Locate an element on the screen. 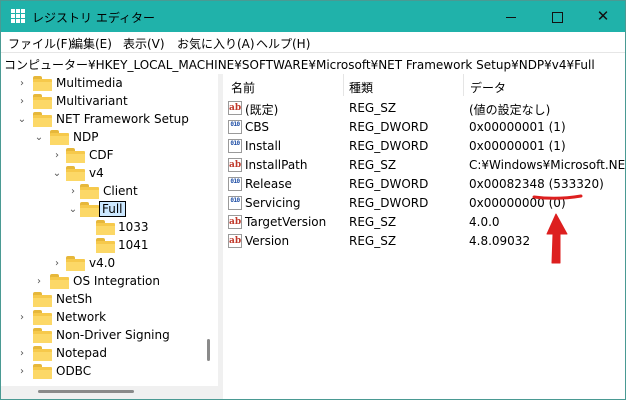 Image resolution: width=626 pixels, height=400 pixels. hand-drawn-annotation is located at coordinates (557, 229).